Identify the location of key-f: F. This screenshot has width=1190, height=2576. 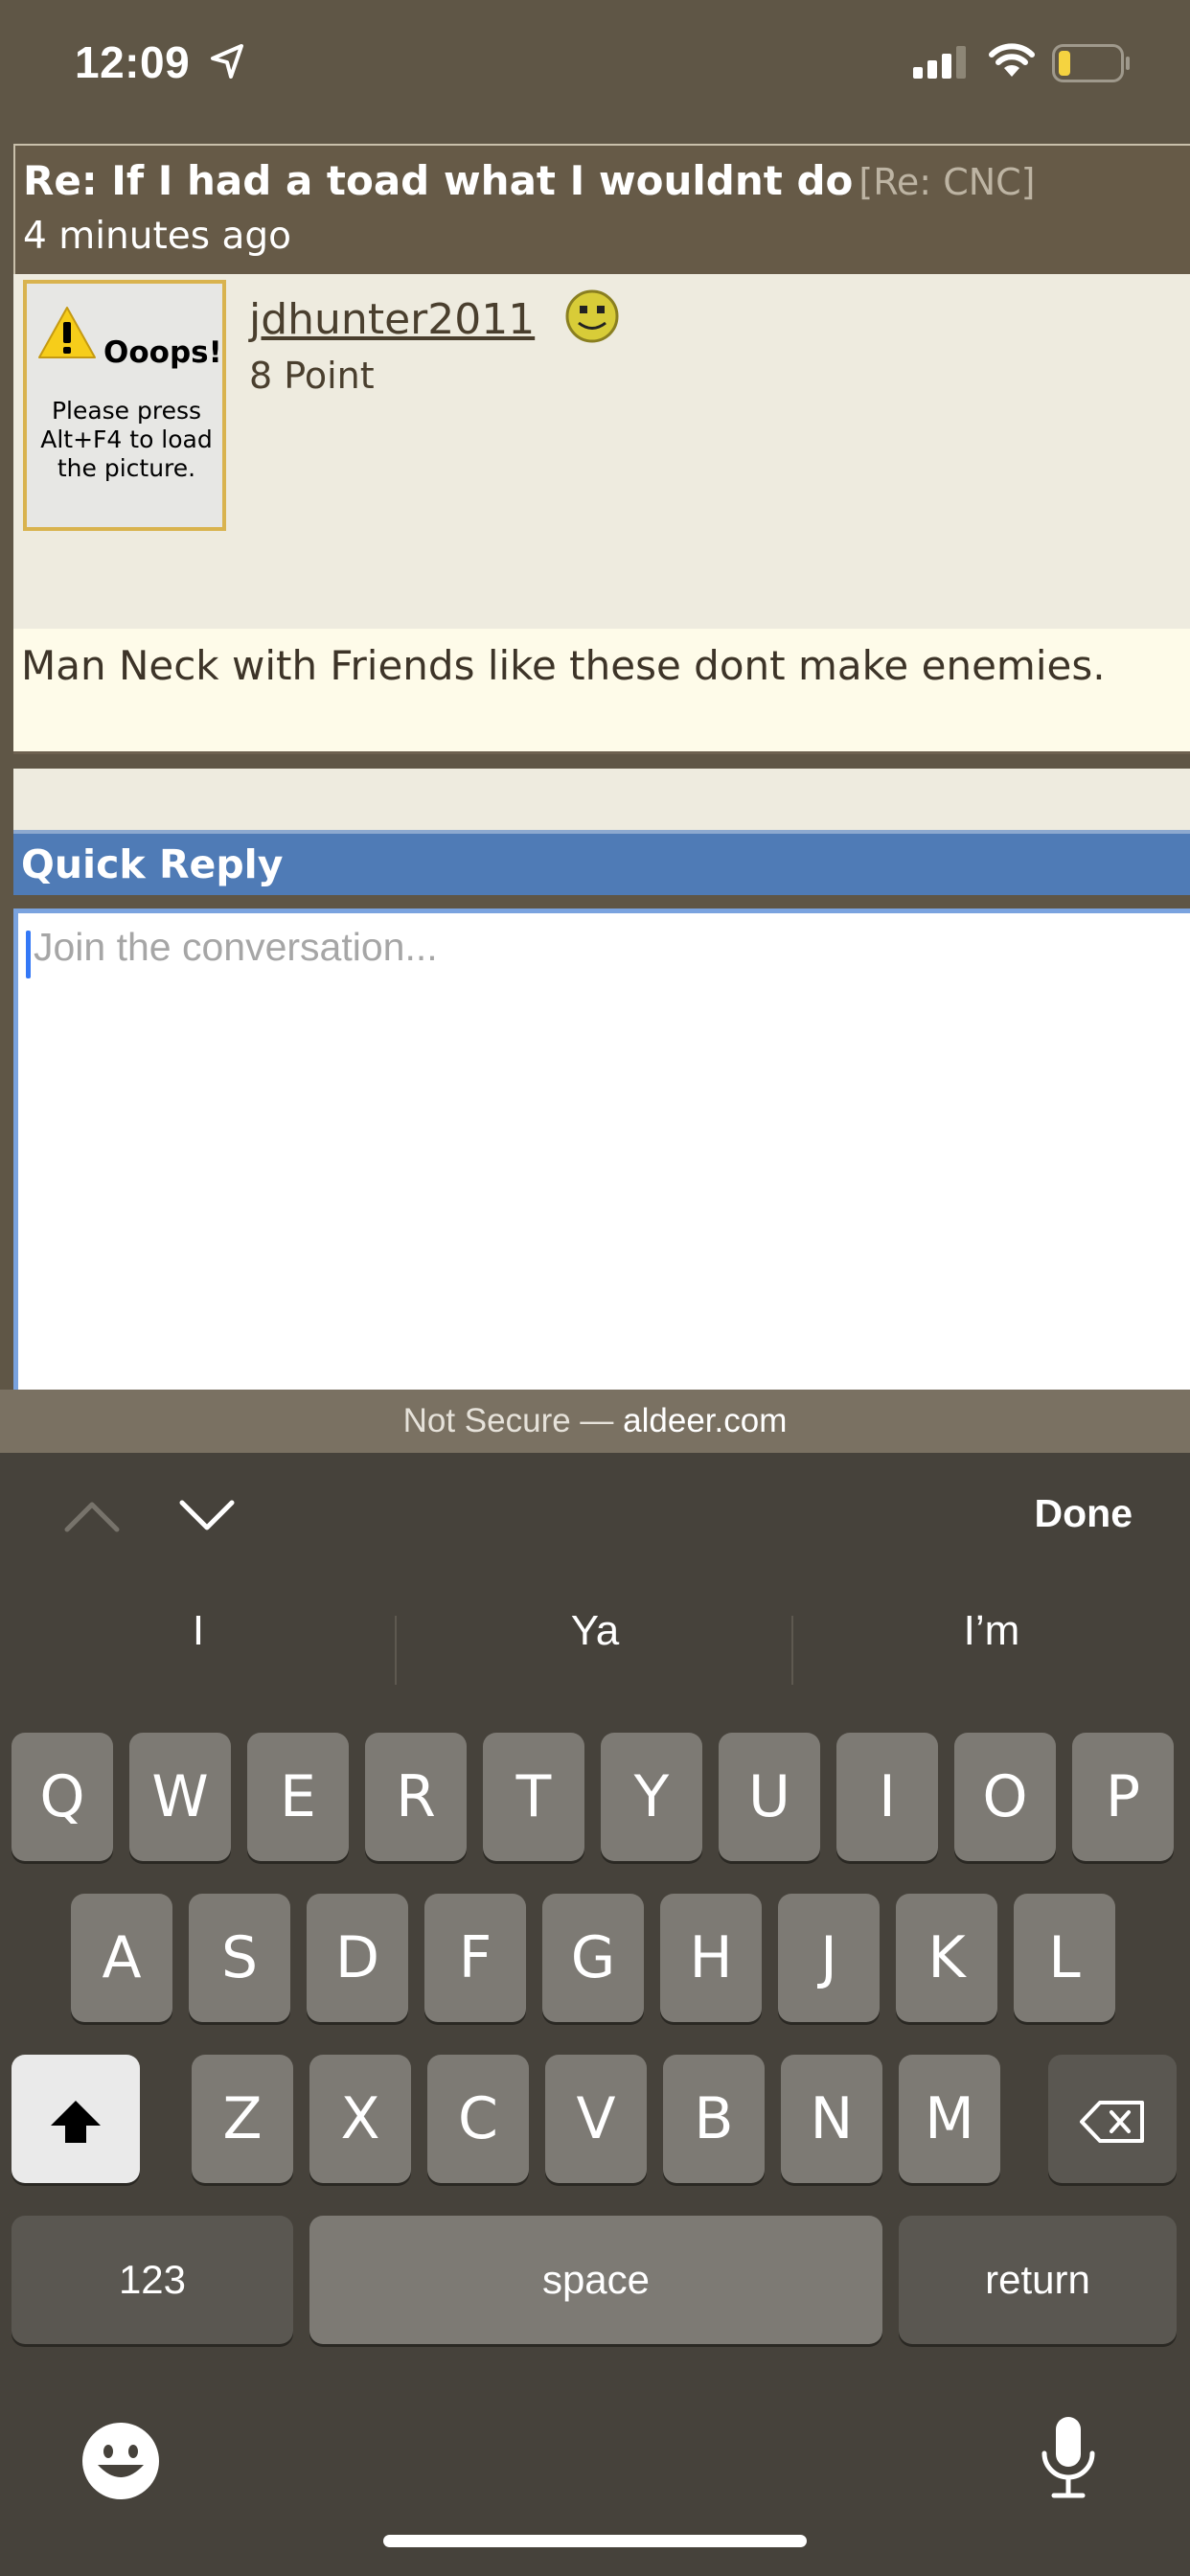
(475, 1958).